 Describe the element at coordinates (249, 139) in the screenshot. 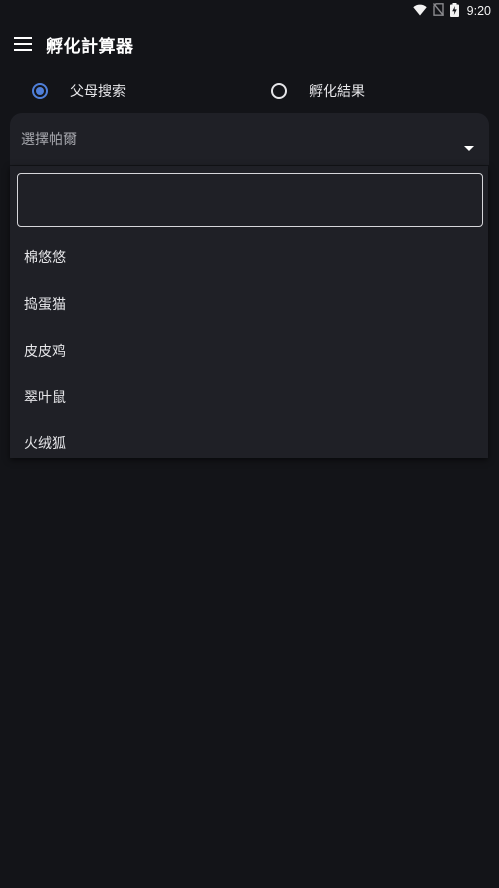

I see `pal-select-field: 選擇帕爾` at that location.